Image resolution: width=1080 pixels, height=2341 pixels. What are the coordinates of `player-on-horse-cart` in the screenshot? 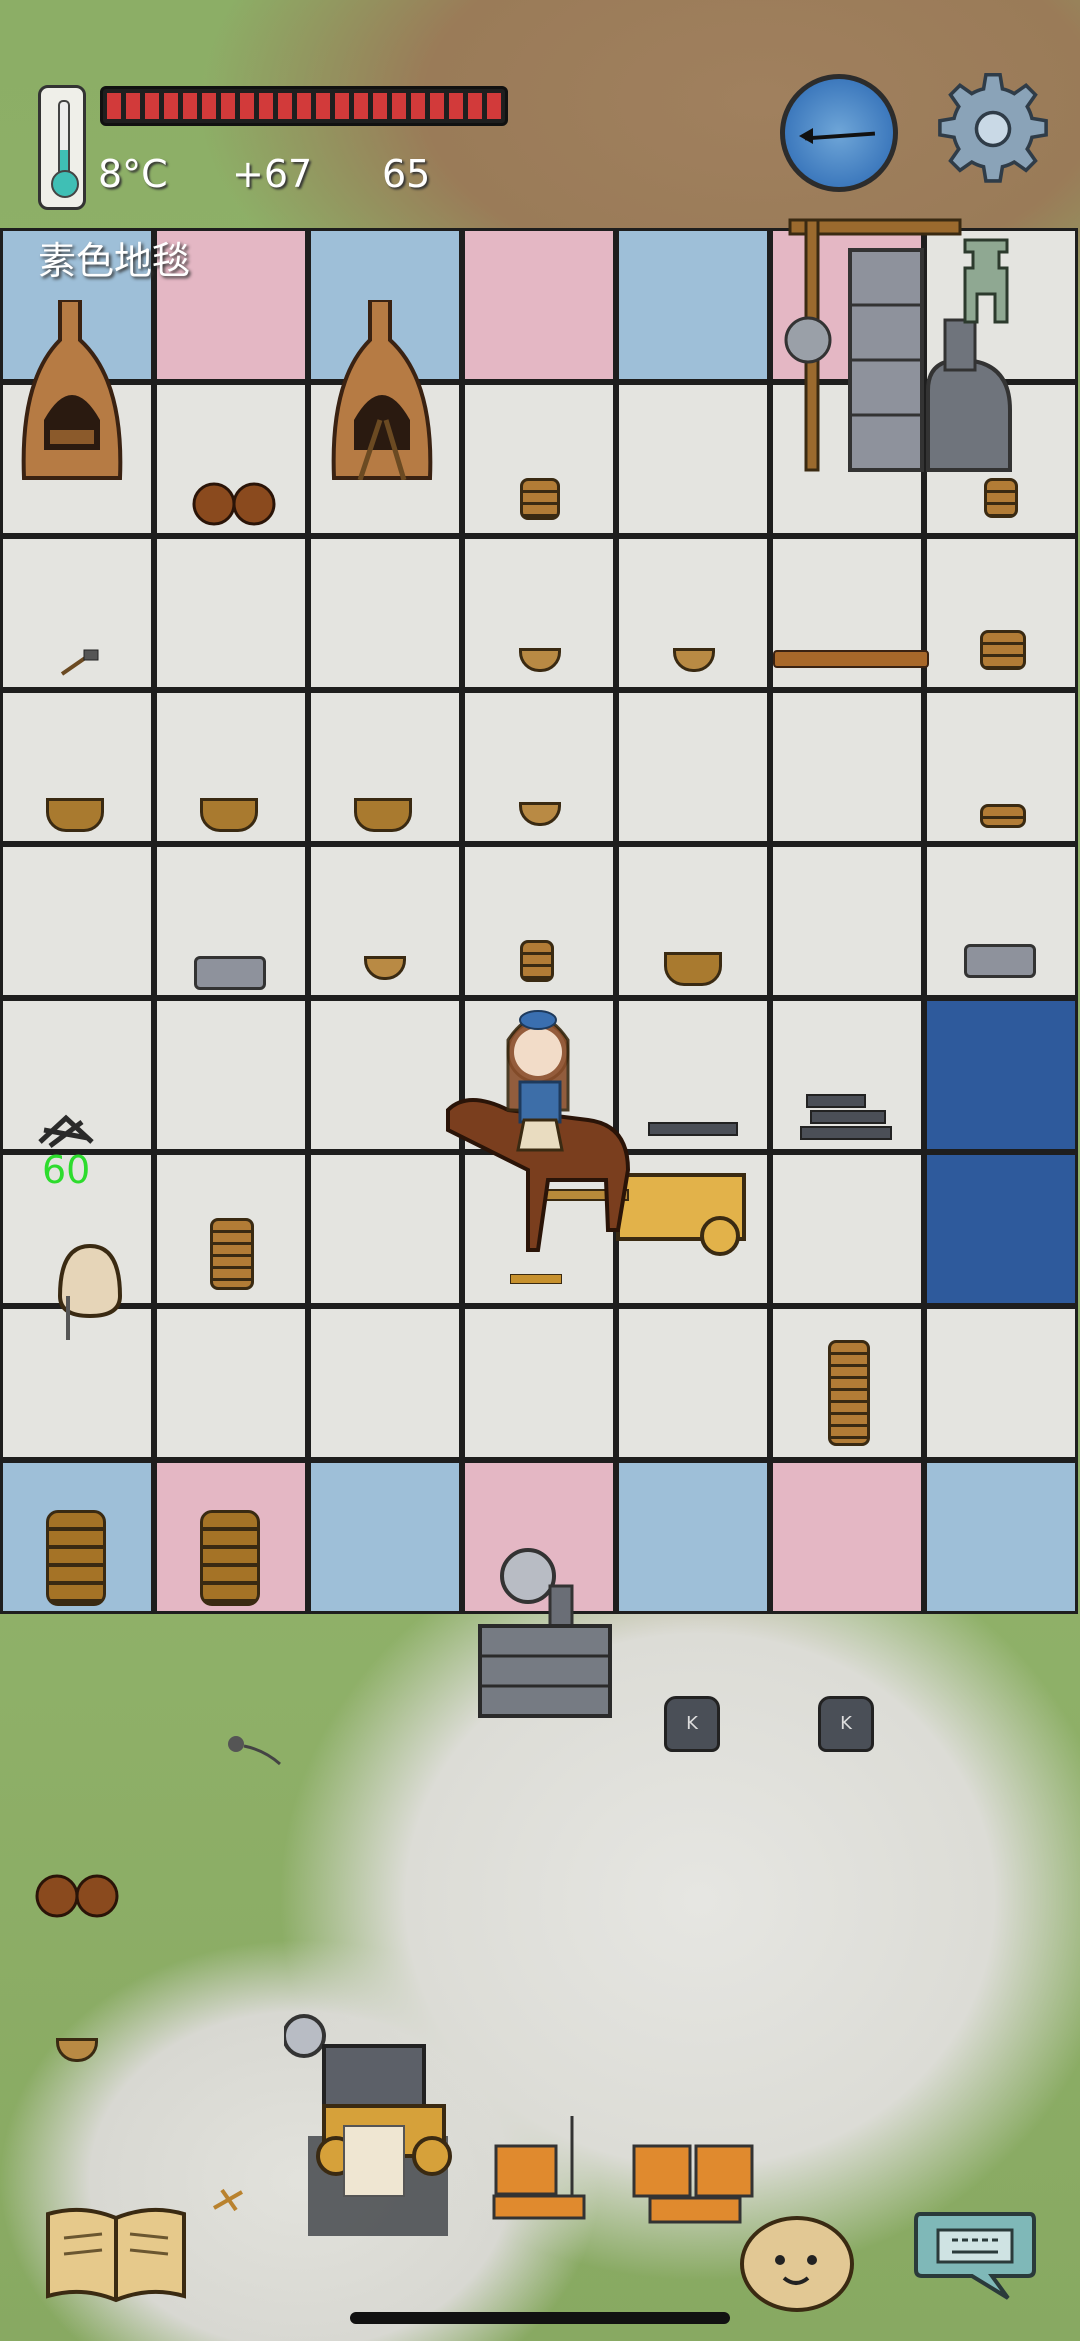 It's located at (591, 1135).